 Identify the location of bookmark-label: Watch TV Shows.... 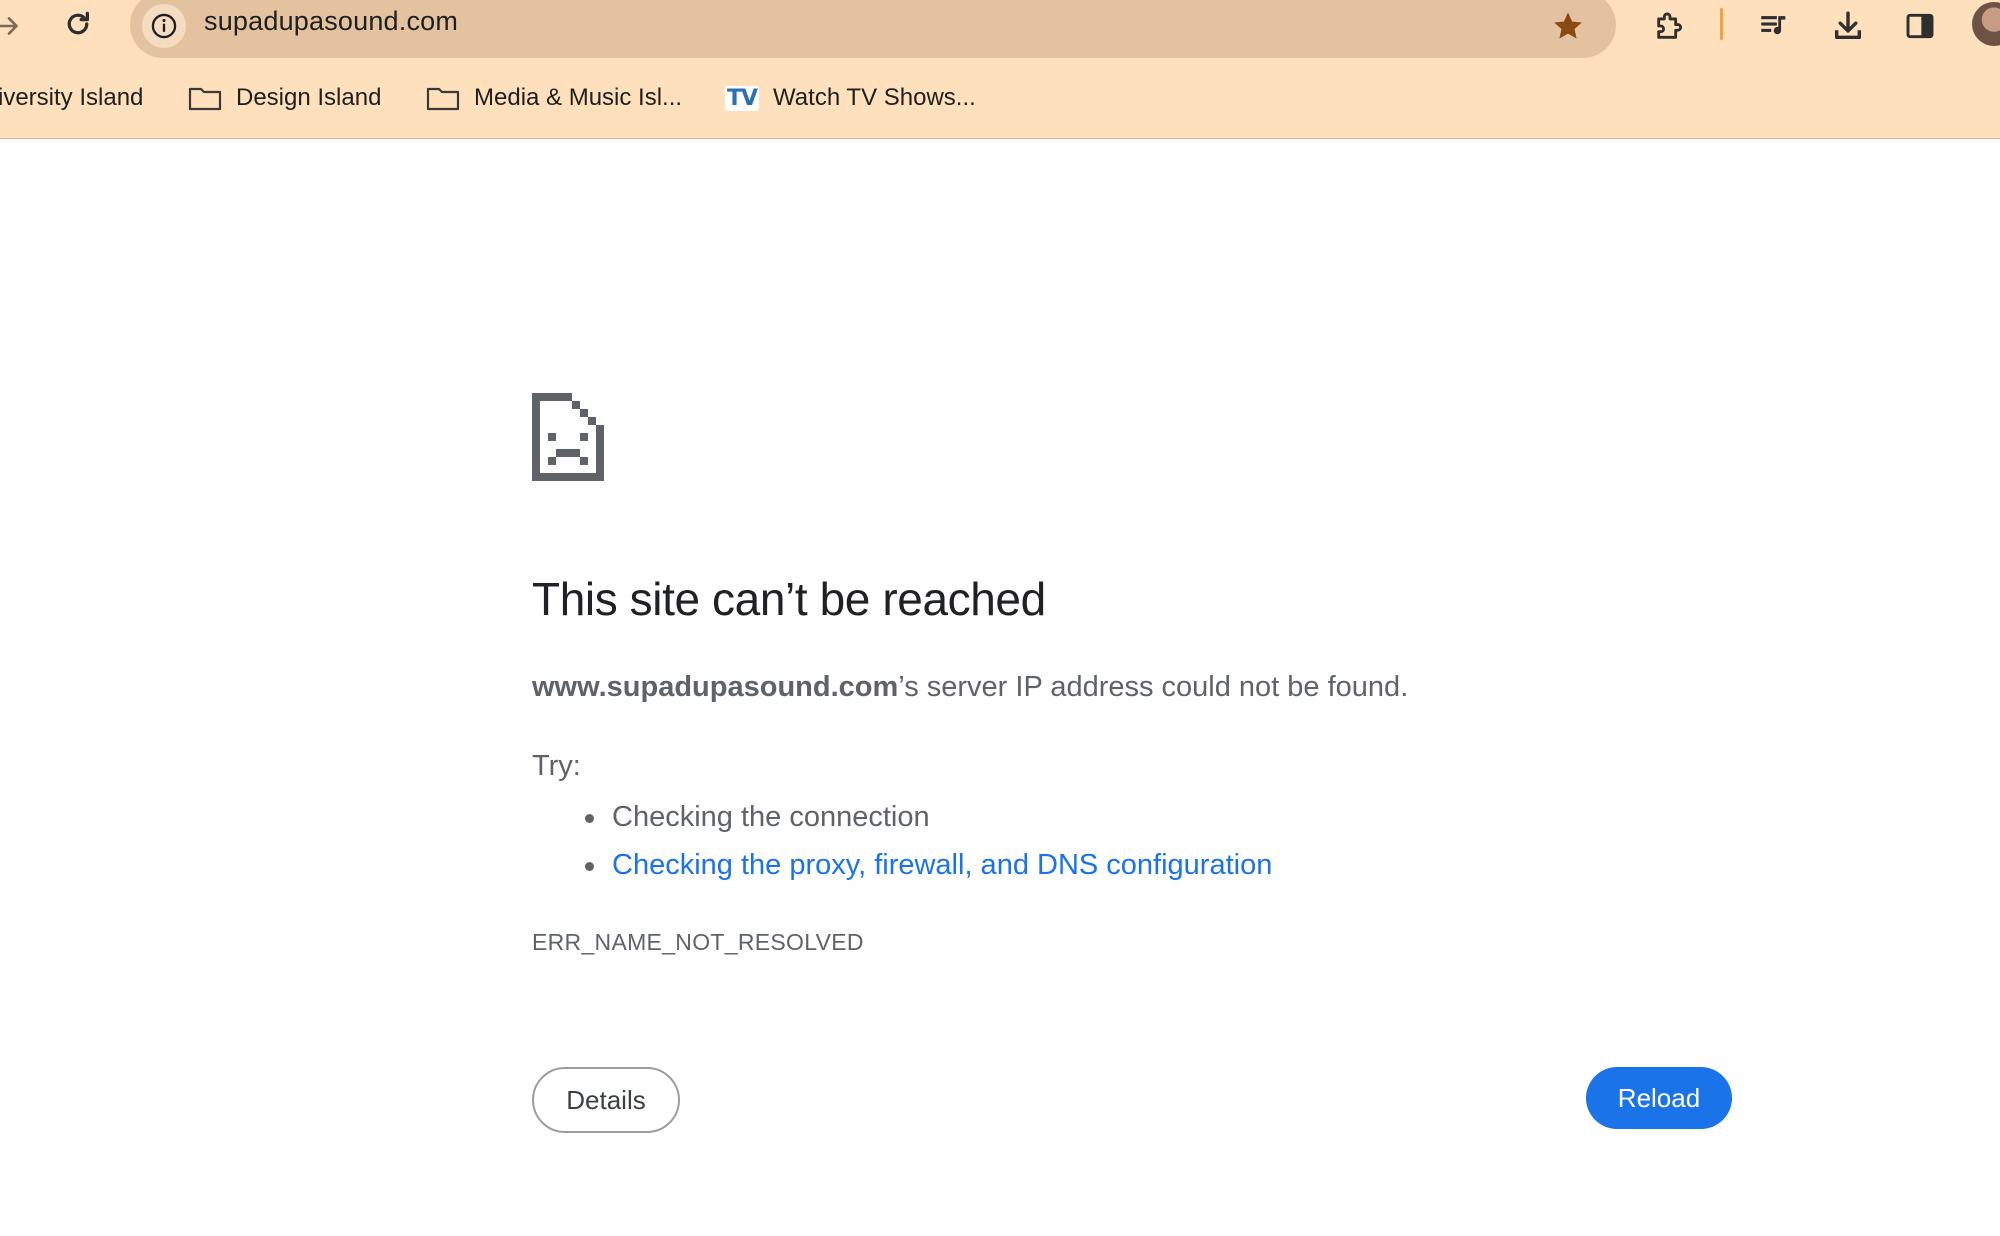
(874, 97).